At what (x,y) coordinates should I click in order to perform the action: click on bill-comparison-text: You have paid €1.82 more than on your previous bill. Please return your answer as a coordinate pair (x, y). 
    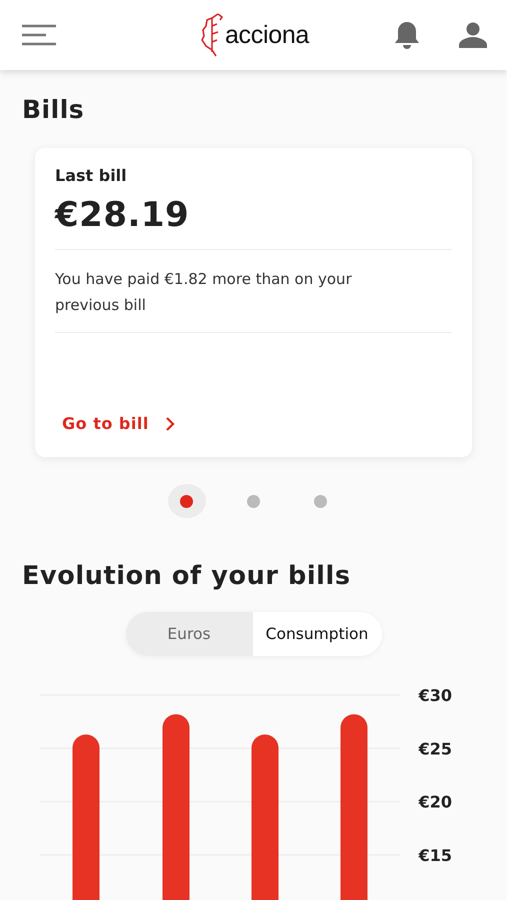
    Looking at the image, I should click on (204, 292).